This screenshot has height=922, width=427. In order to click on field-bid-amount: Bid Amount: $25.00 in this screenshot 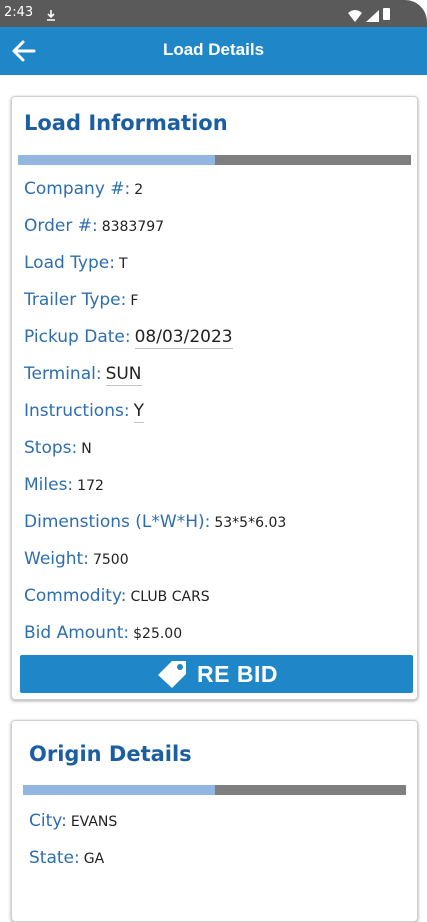, I will do `click(103, 633)`.